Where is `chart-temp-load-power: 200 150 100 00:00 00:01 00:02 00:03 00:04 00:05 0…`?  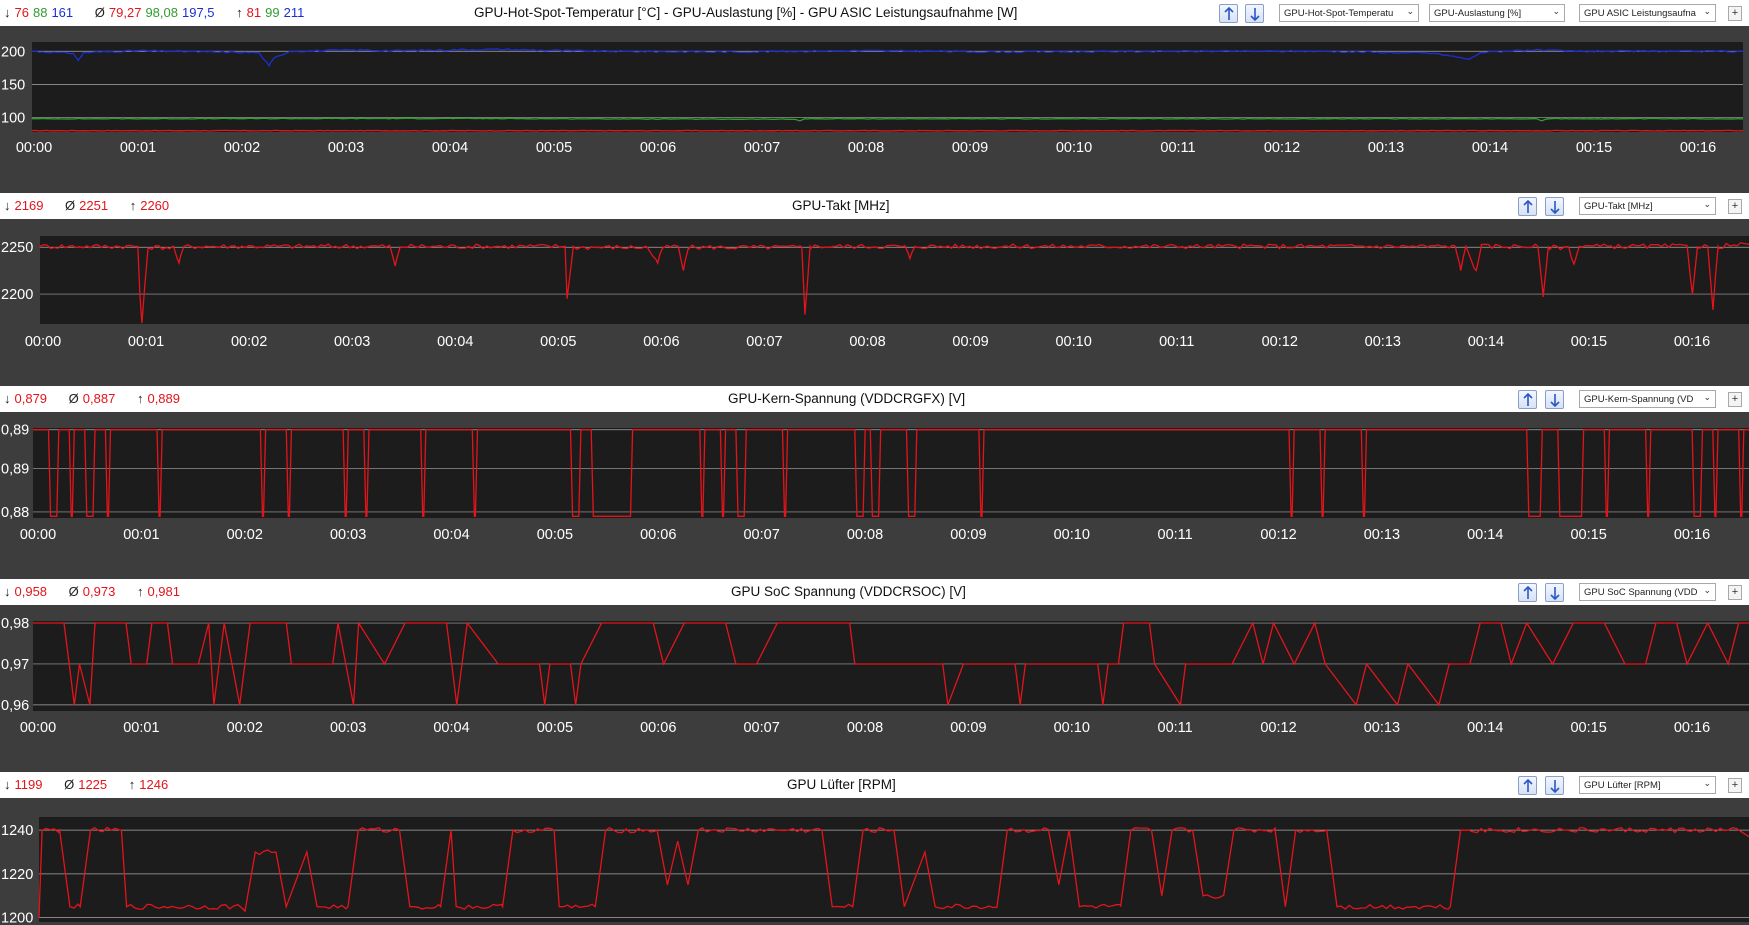 chart-temp-load-power: 200 150 100 00:00 00:01 00:02 00:03 00:04 00:05 0… is located at coordinates (872, 99).